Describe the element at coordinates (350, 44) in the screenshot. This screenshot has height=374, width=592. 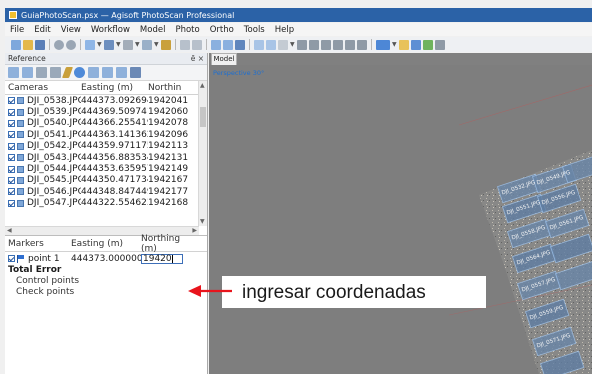
I see `show-trackball-icon` at that location.